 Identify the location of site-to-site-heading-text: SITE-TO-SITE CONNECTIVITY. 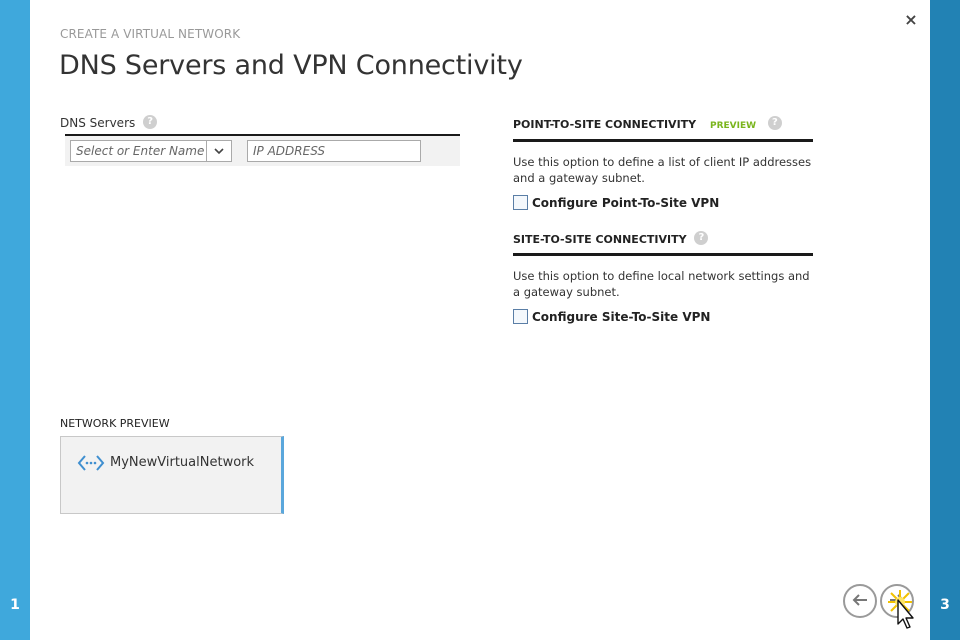
(600, 239).